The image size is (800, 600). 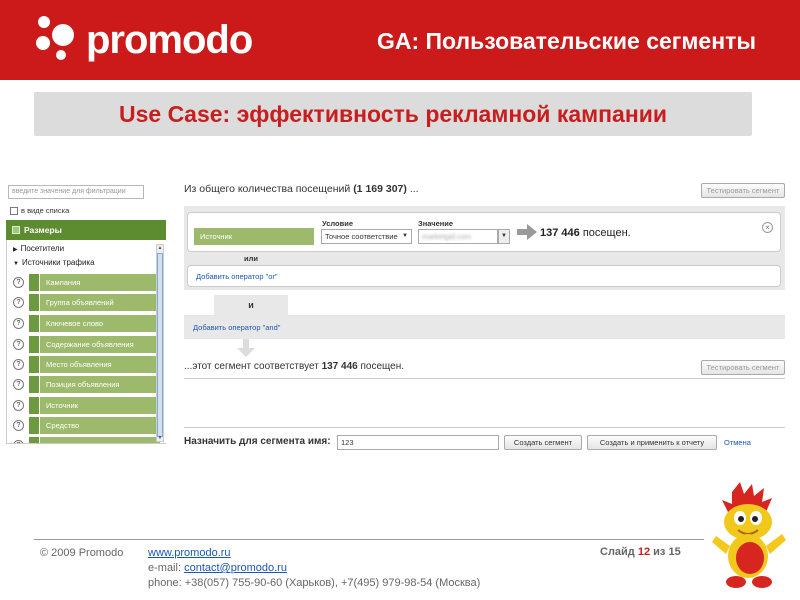 What do you see at coordinates (14, 210) in the screenshot?
I see `checkbox-icon` at bounding box center [14, 210].